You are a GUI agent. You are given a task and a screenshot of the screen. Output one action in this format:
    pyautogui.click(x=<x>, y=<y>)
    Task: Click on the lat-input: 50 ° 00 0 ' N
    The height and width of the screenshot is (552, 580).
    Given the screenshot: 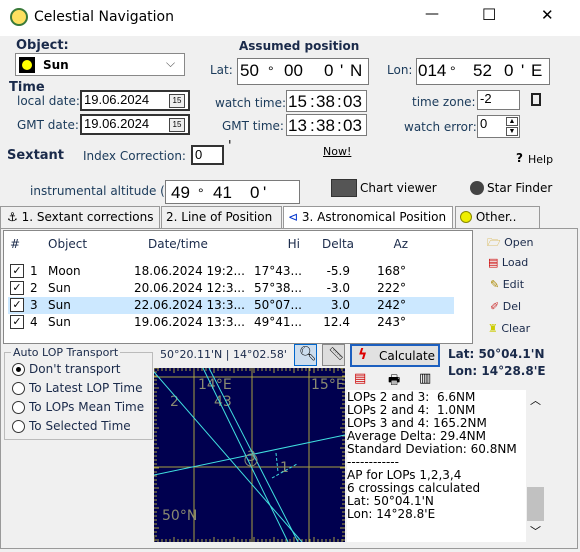 What is the action you would take?
    pyautogui.click(x=303, y=71)
    